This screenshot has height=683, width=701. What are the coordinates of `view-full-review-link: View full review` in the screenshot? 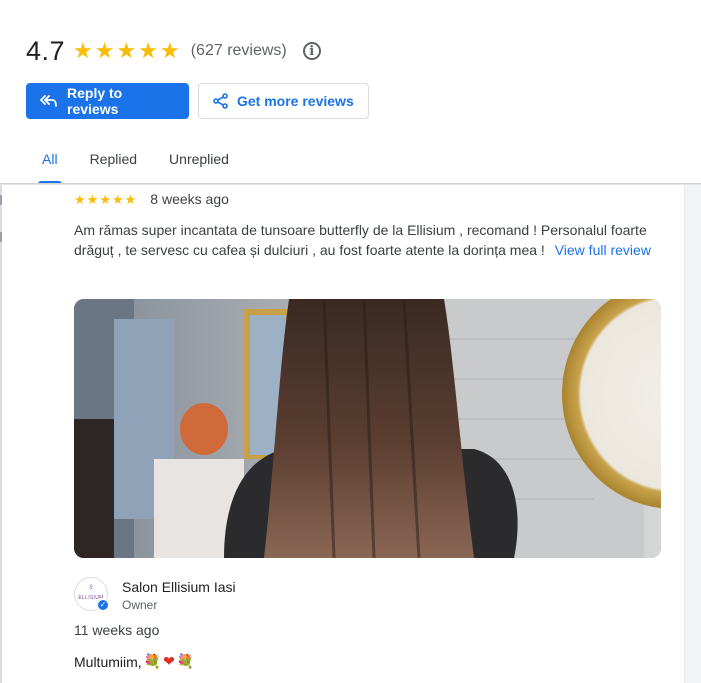 It's located at (603, 250).